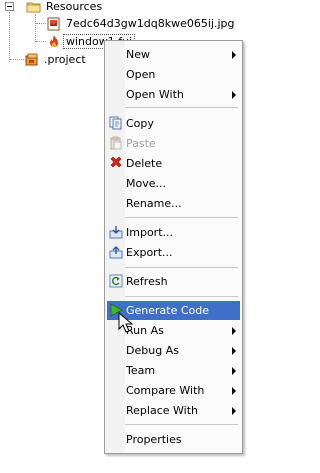  Describe the element at coordinates (116, 123) in the screenshot. I see `copy-icon` at that location.